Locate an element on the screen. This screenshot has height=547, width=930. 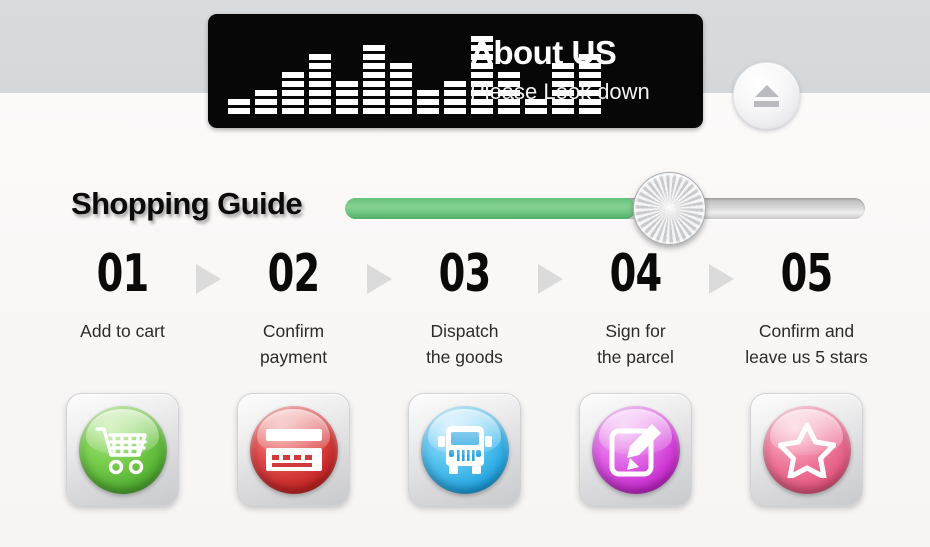
step-number: 02 is located at coordinates (294, 274).